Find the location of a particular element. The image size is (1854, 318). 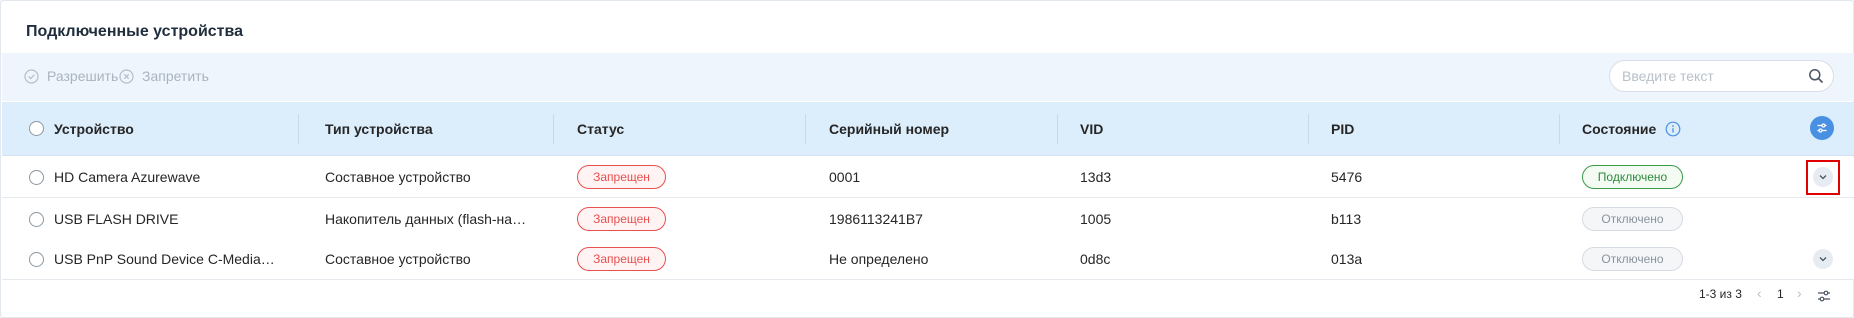

pid-value: 013a is located at coordinates (1347, 259).